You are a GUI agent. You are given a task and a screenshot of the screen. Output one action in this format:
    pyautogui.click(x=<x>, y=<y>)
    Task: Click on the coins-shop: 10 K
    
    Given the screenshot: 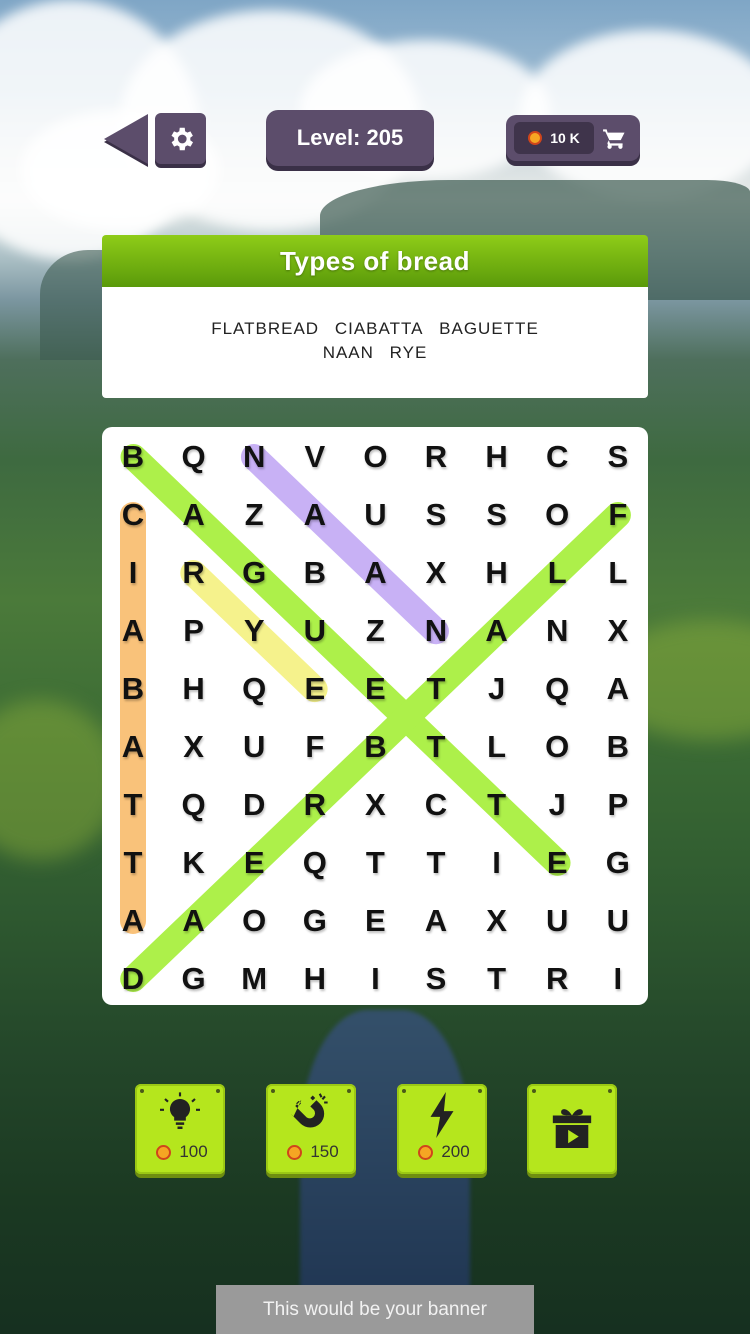 What is the action you would take?
    pyautogui.click(x=573, y=138)
    